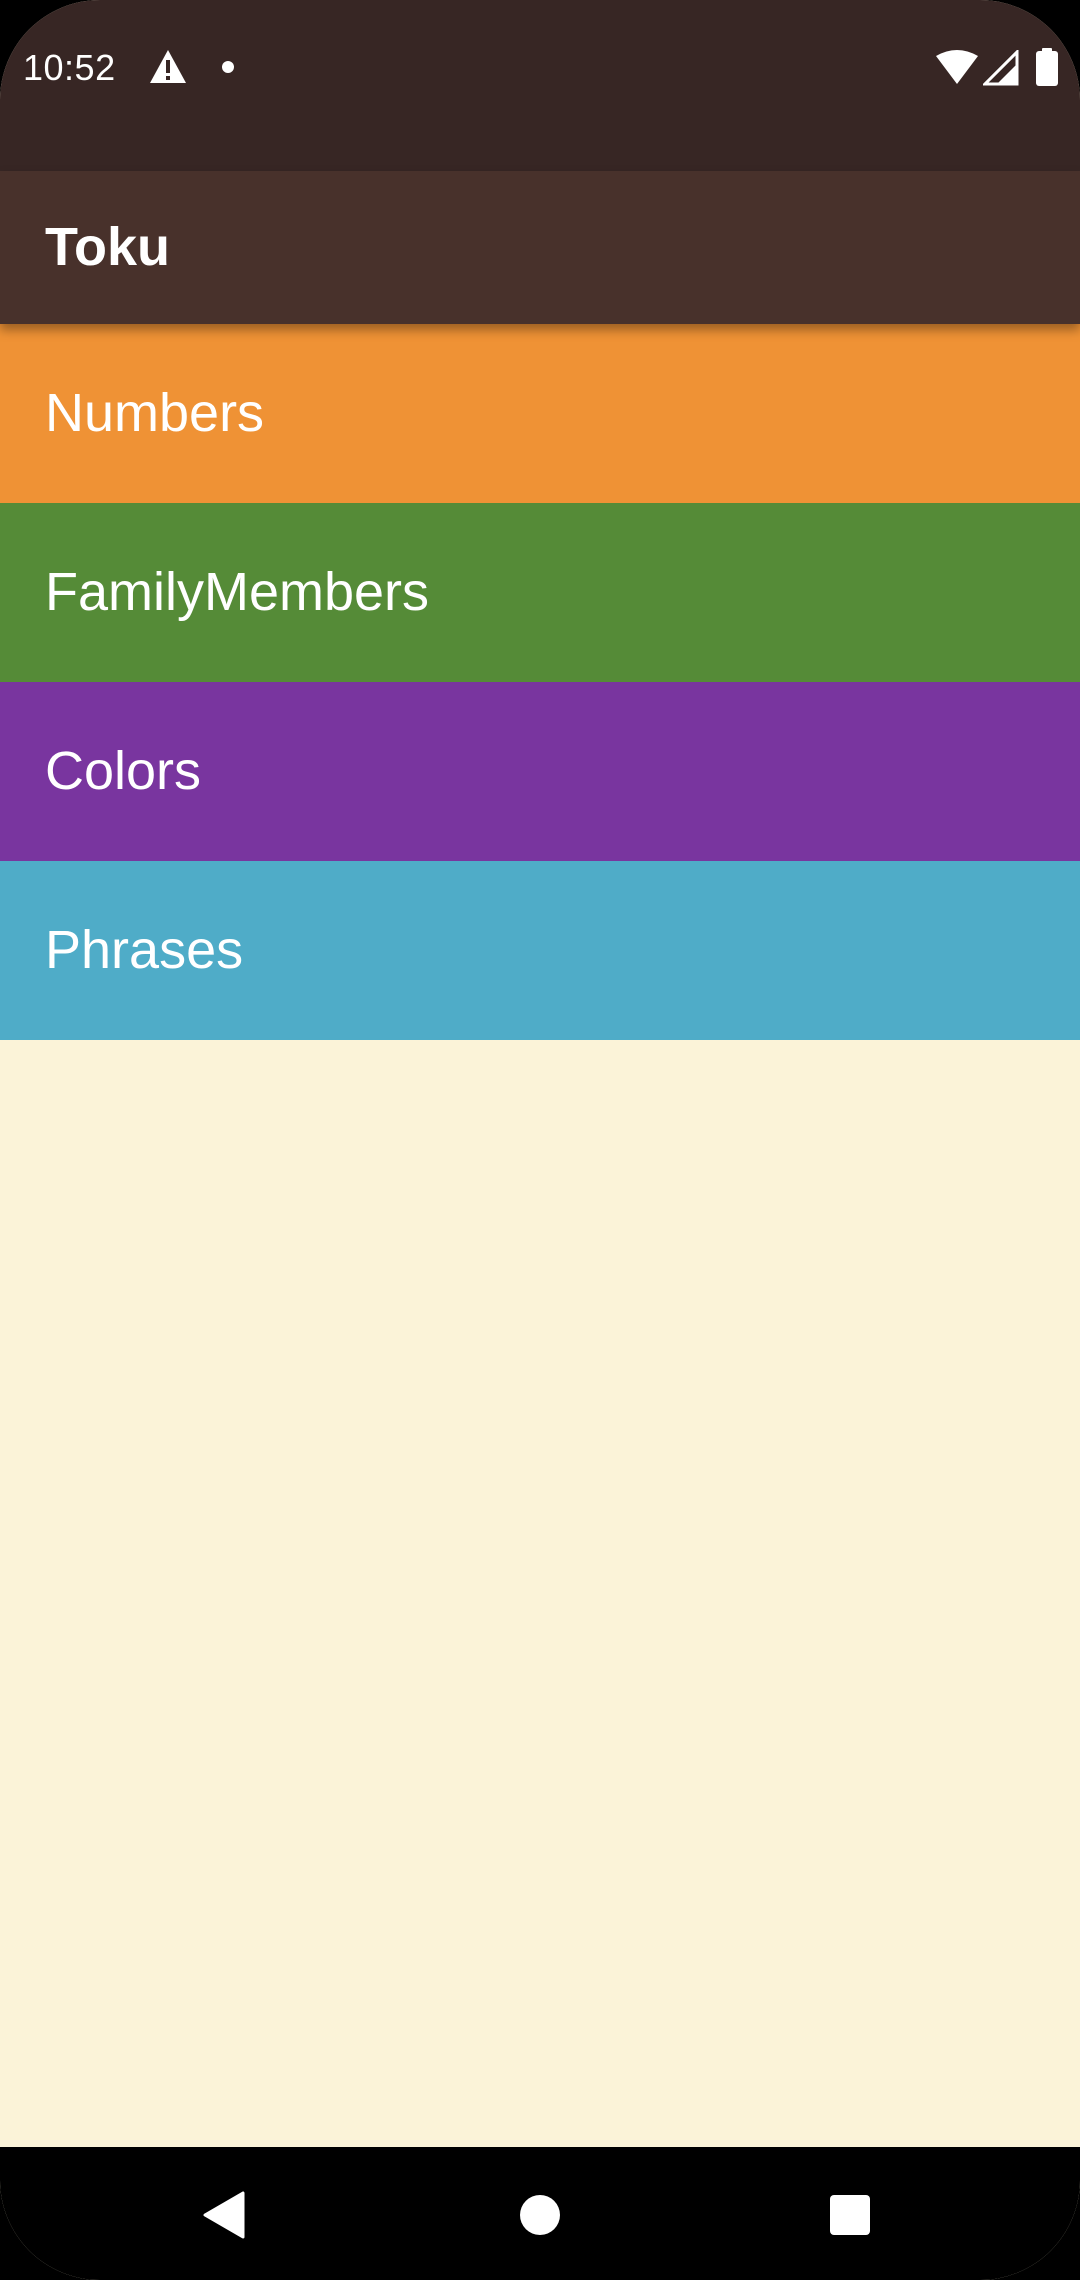  What do you see at coordinates (144, 950) in the screenshot?
I see `category-label: Phrases` at bounding box center [144, 950].